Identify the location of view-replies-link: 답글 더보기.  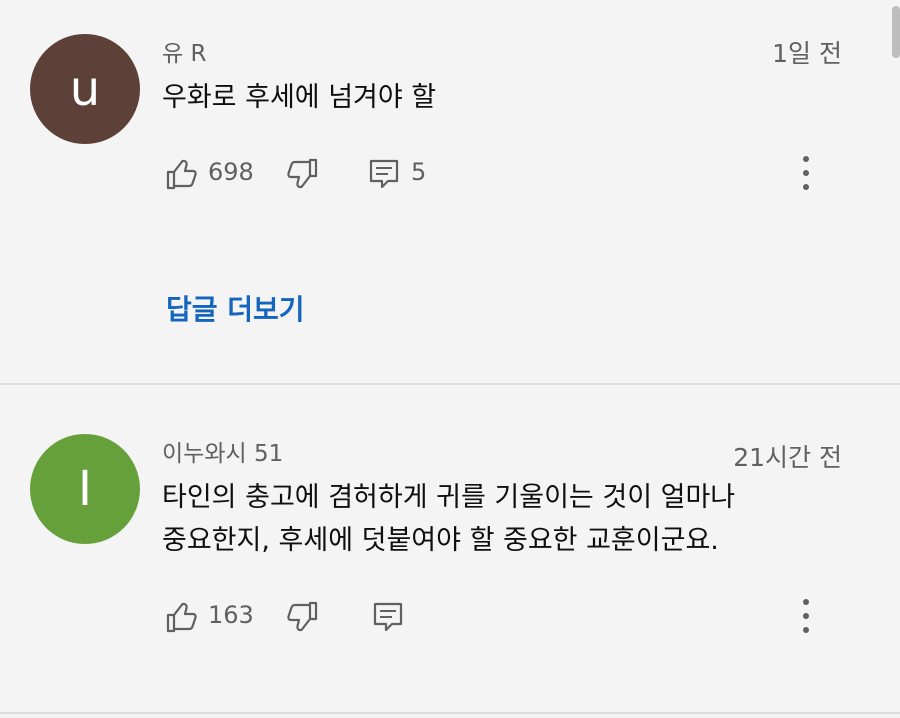
(235, 308).